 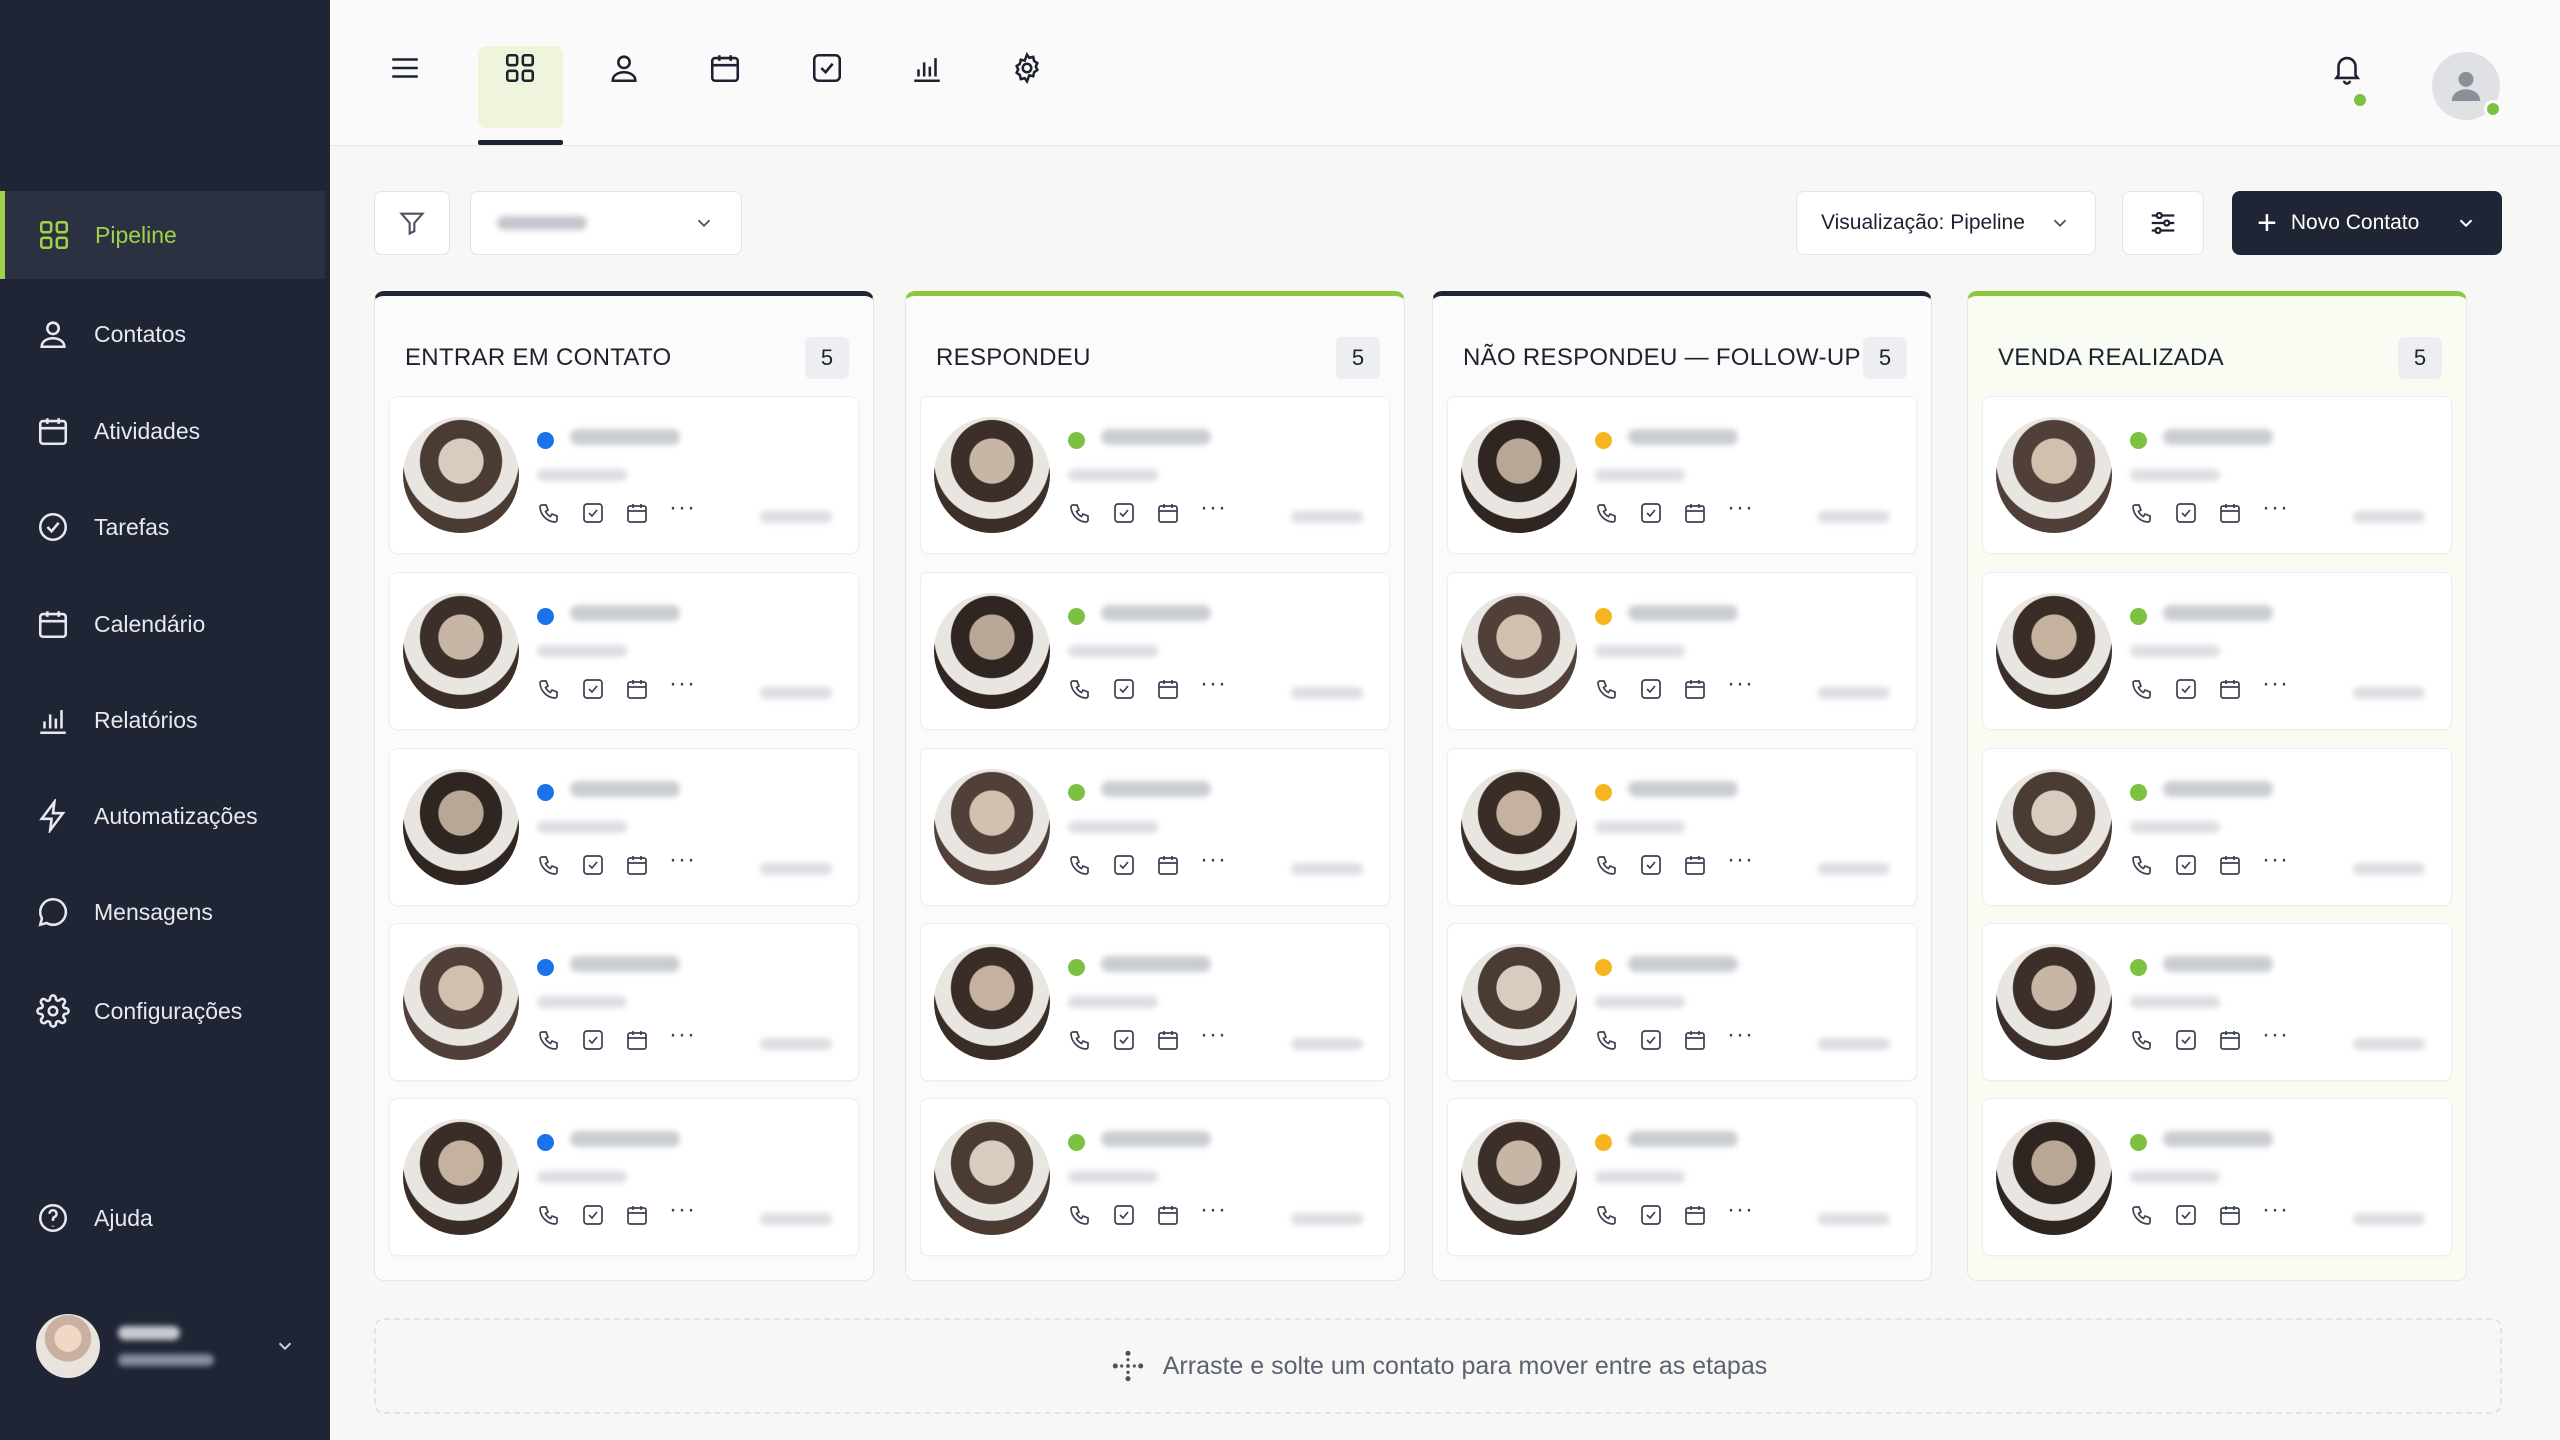 What do you see at coordinates (2163, 223) in the screenshot?
I see `view-settings-button` at bounding box center [2163, 223].